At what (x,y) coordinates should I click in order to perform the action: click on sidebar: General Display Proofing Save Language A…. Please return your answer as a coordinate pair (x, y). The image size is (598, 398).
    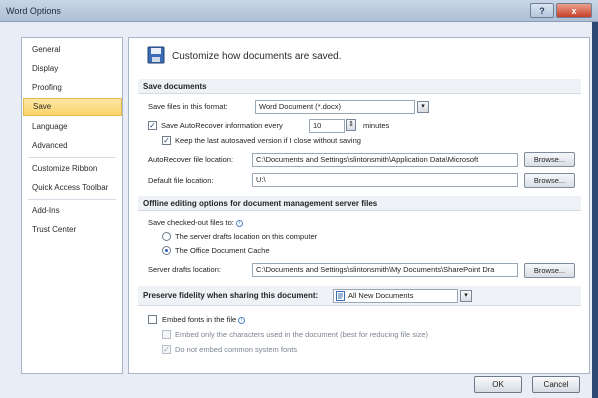
    Looking at the image, I should click on (72, 205).